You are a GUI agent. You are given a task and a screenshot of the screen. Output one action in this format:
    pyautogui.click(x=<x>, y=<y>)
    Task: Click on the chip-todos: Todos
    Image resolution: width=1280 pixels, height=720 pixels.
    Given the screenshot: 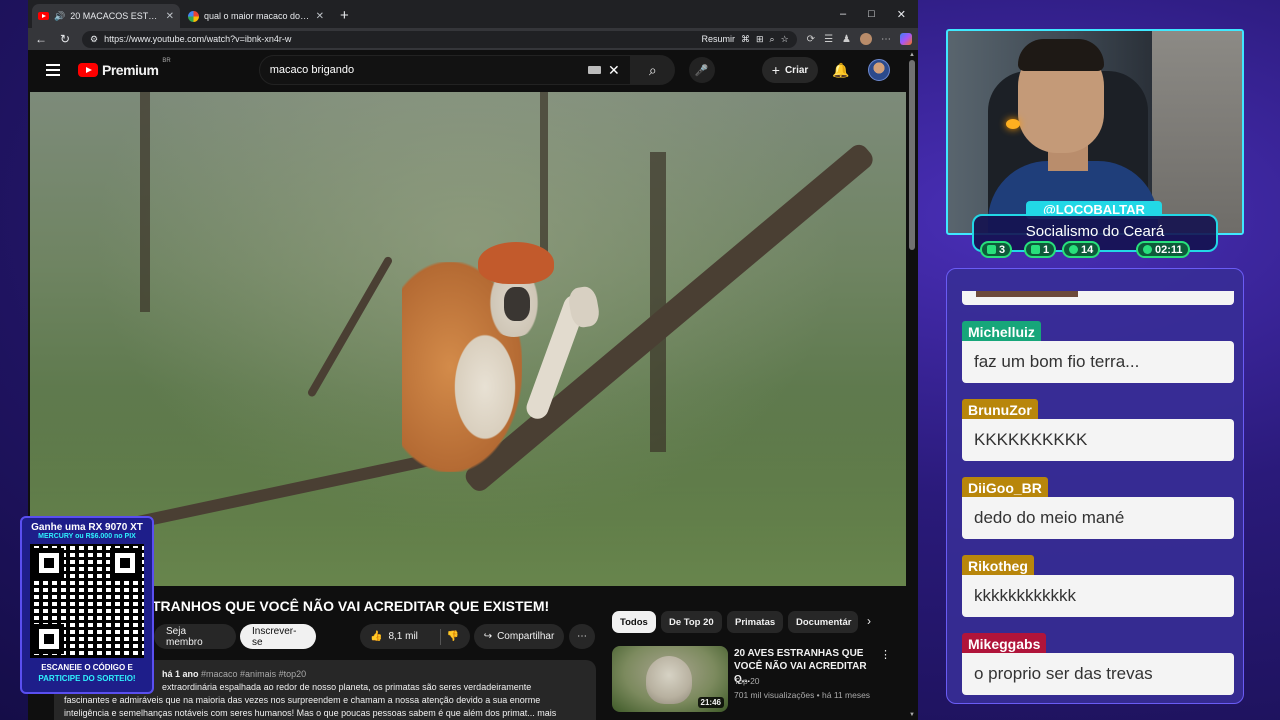 What is the action you would take?
    pyautogui.click(x=634, y=622)
    